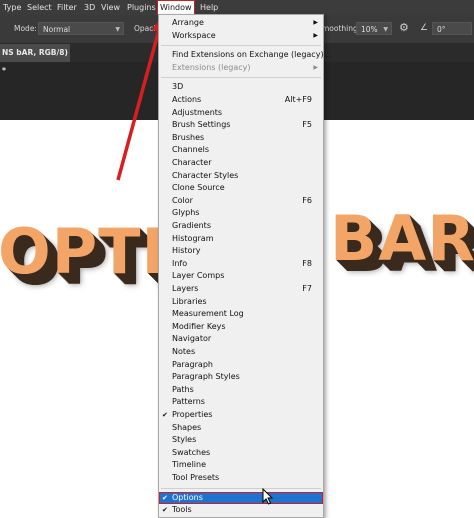 The height and width of the screenshot is (518, 474). What do you see at coordinates (191, 225) in the screenshot?
I see `menu-item-label: Gradients` at bounding box center [191, 225].